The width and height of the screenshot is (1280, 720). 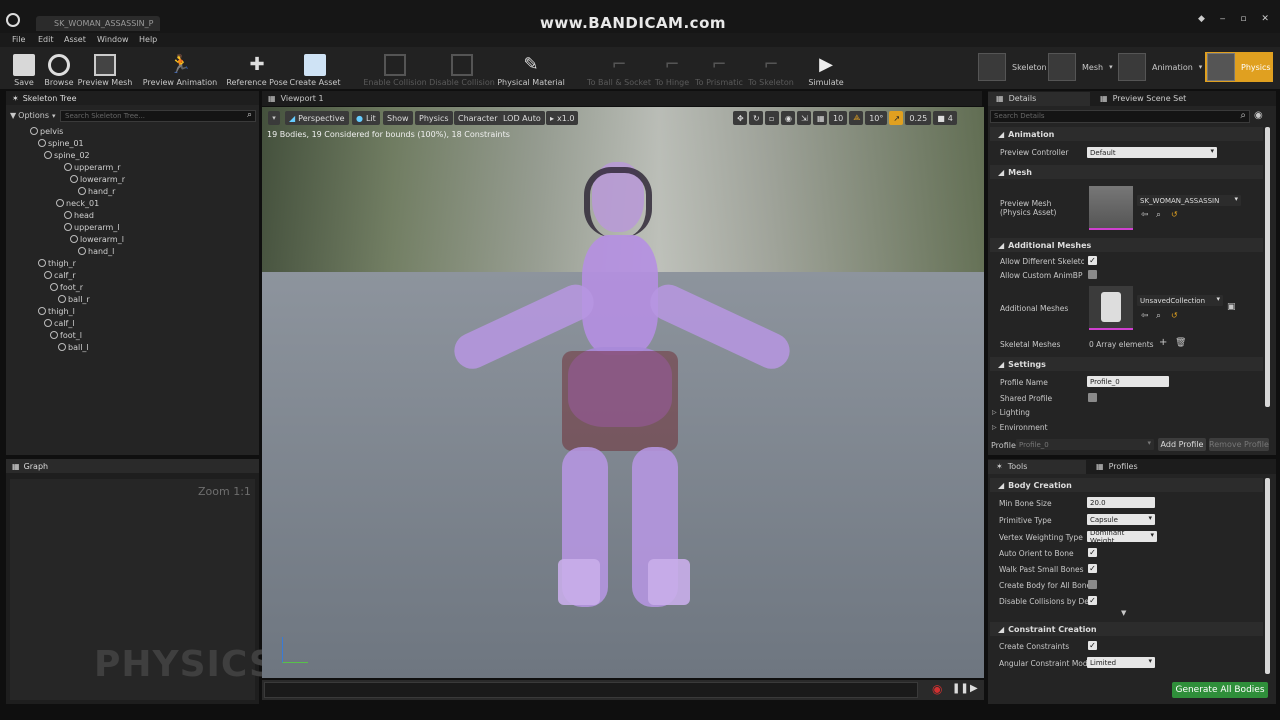 What do you see at coordinates (1128, 381) in the screenshot?
I see `profile-name-input: Profile_0` at bounding box center [1128, 381].